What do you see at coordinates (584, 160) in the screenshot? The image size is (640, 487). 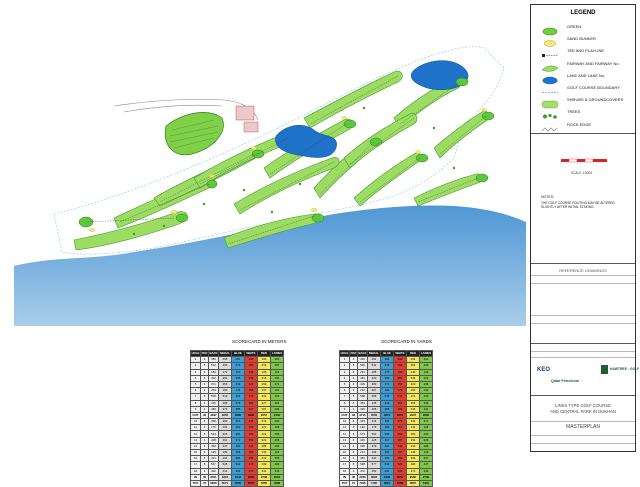 I see `scale-bar` at bounding box center [584, 160].